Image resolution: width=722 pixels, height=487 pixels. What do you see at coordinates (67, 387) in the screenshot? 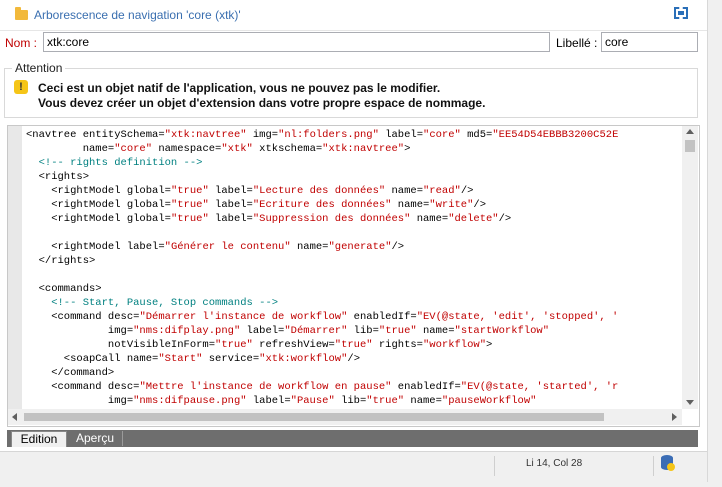
I see `code-token: <command` at bounding box center [67, 387].